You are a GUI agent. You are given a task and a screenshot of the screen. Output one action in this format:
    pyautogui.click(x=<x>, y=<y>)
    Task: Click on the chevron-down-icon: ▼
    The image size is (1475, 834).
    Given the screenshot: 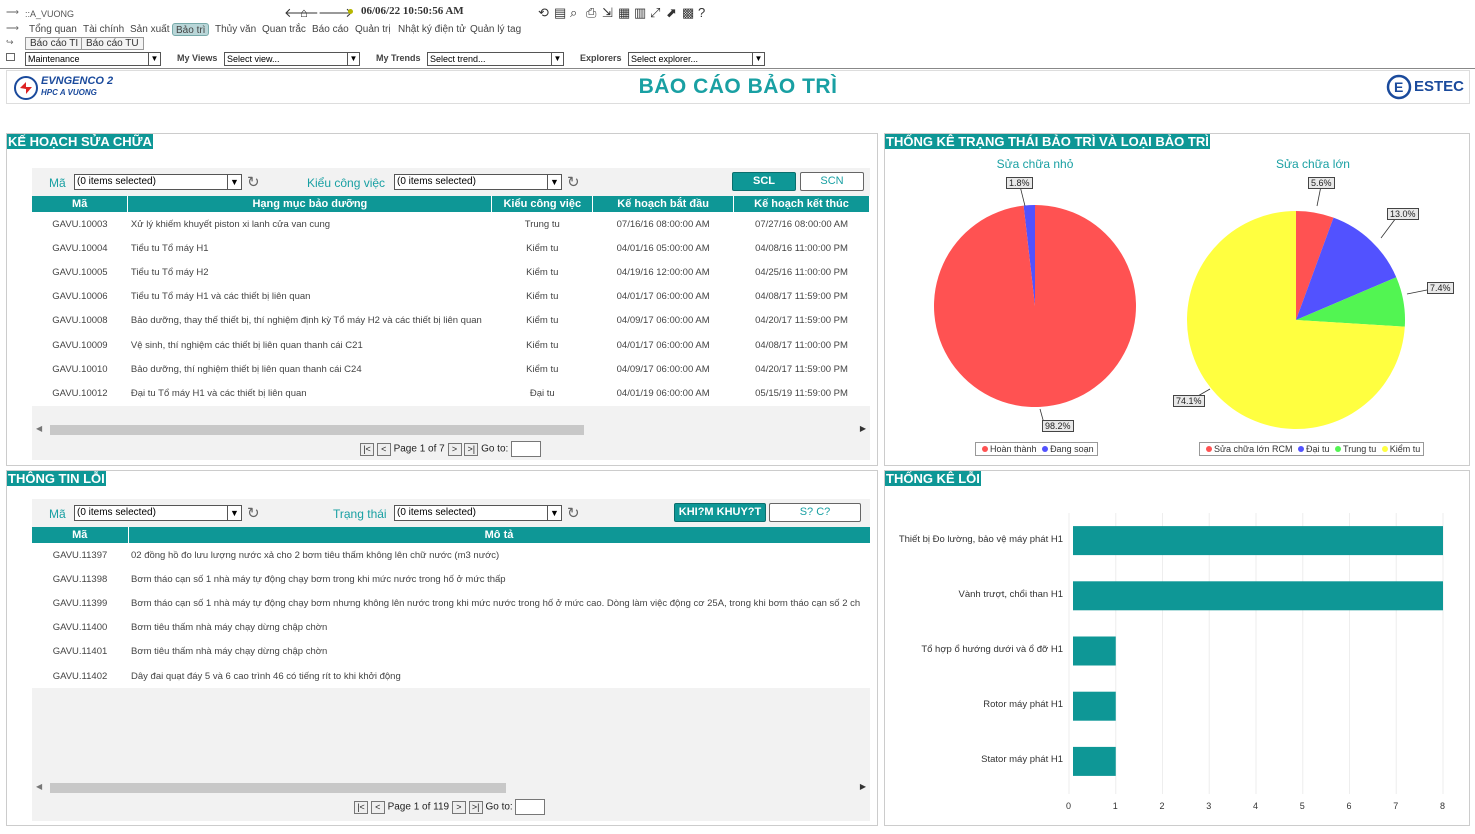 What is the action you would take?
    pyautogui.click(x=557, y=59)
    